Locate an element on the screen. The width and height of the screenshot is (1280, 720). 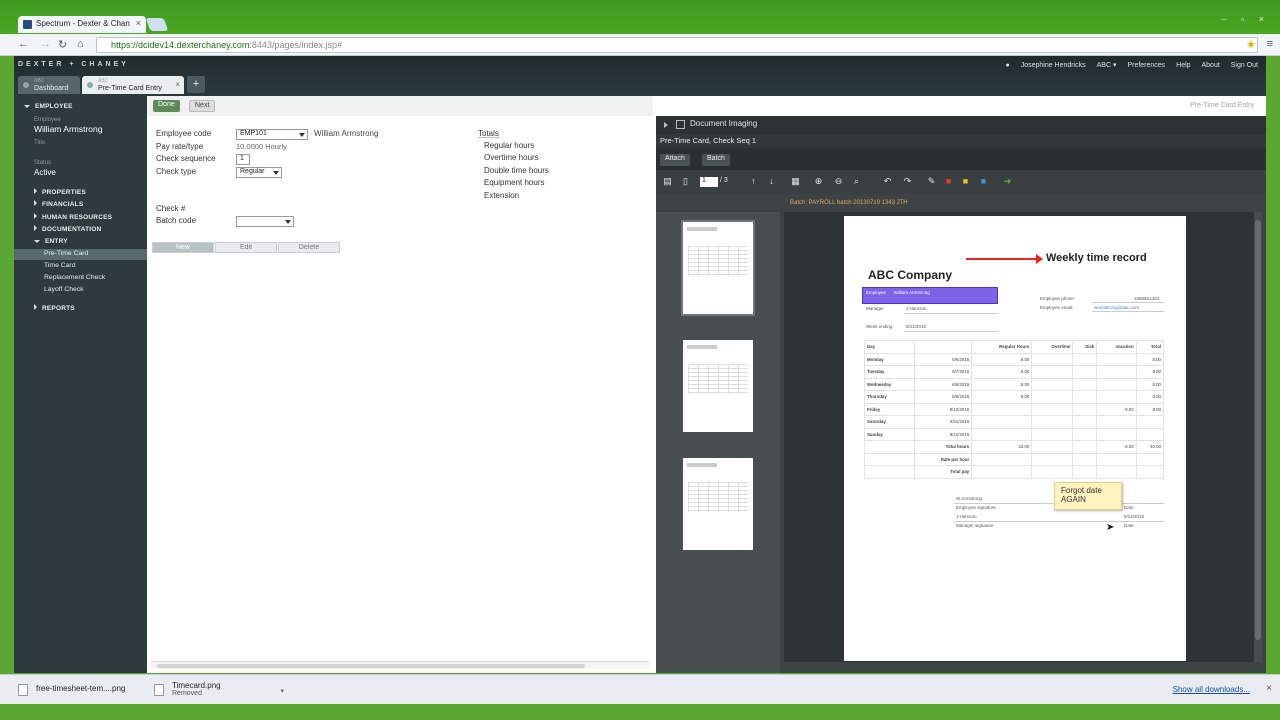
window-controls: – ▫ × is located at coordinates (1246, 19).